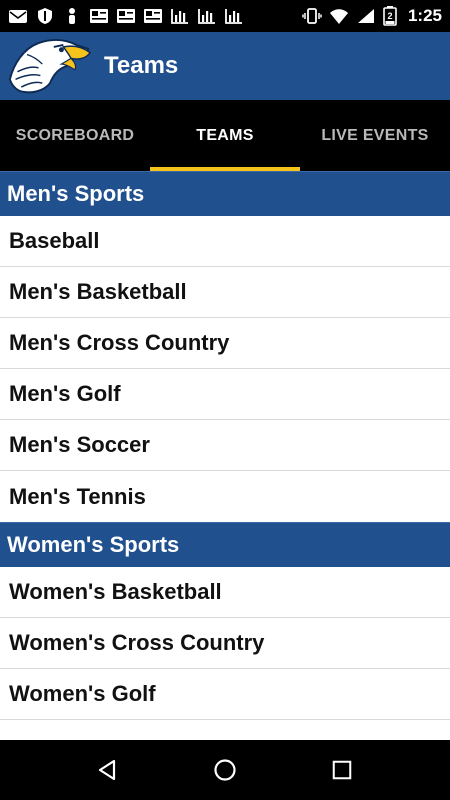  What do you see at coordinates (108, 770) in the screenshot?
I see `back-icon` at bounding box center [108, 770].